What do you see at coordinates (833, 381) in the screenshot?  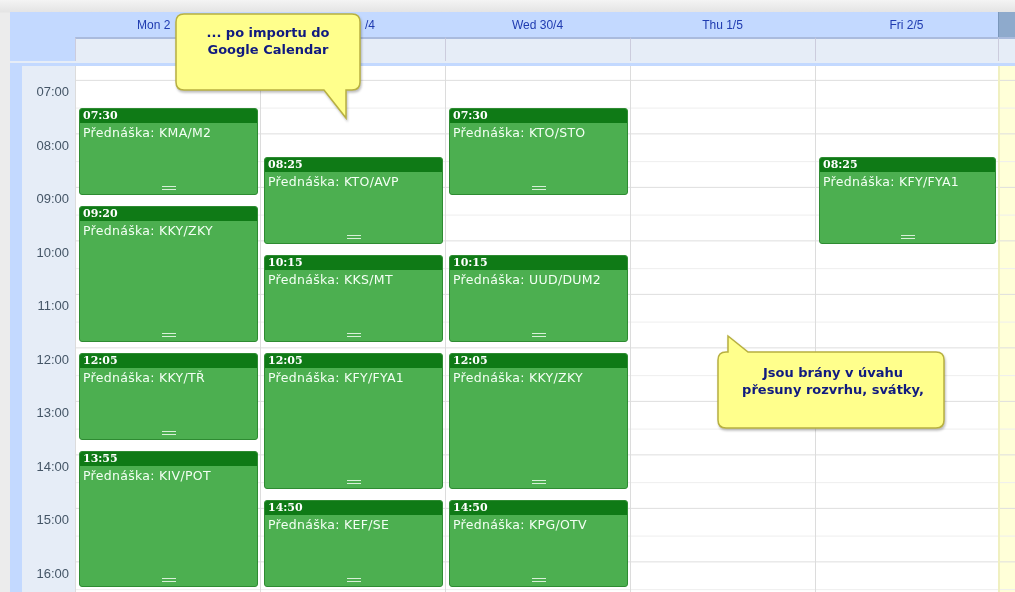 I see `callout-text: Jsou brány v úvahu přesuny rozvrhu, svátky,` at bounding box center [833, 381].